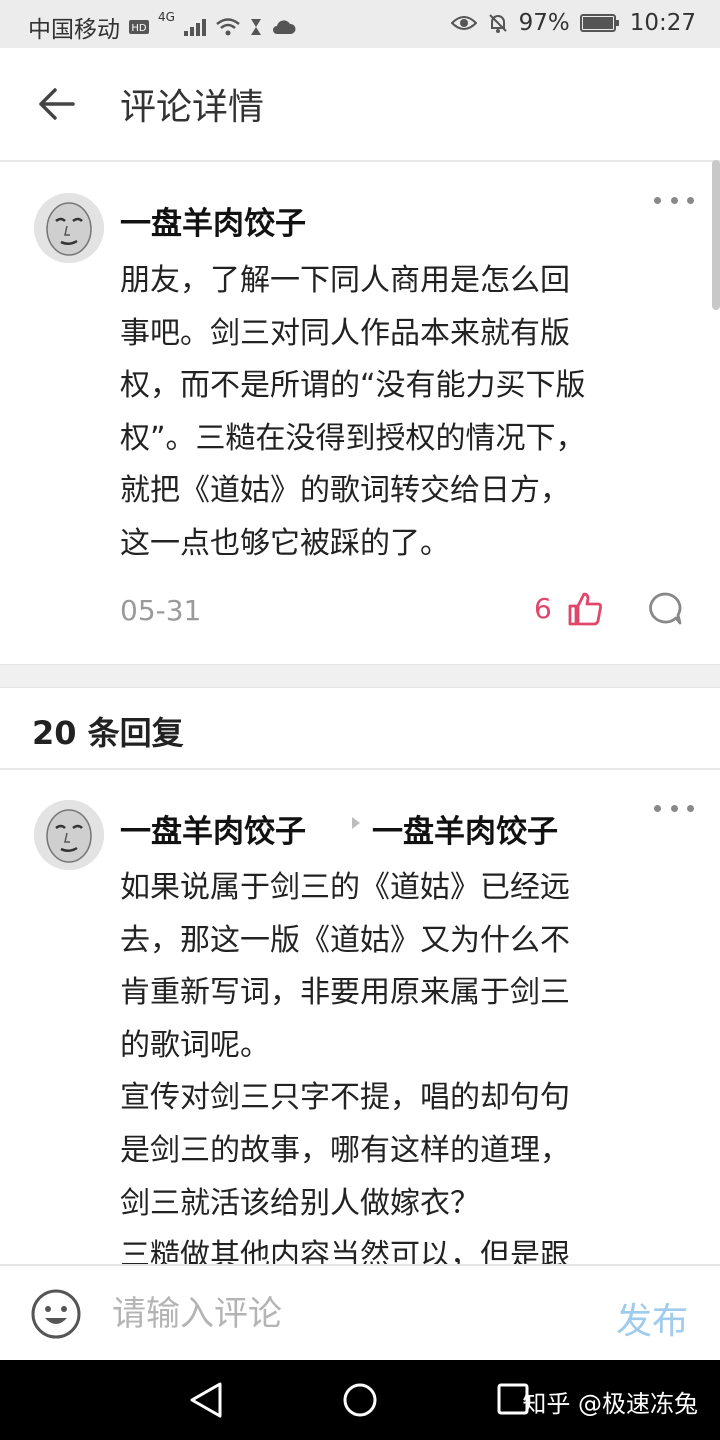 The width and height of the screenshot is (720, 1440). I want to click on reply-to-author: 一盘羊肉饺子, so click(465, 828).